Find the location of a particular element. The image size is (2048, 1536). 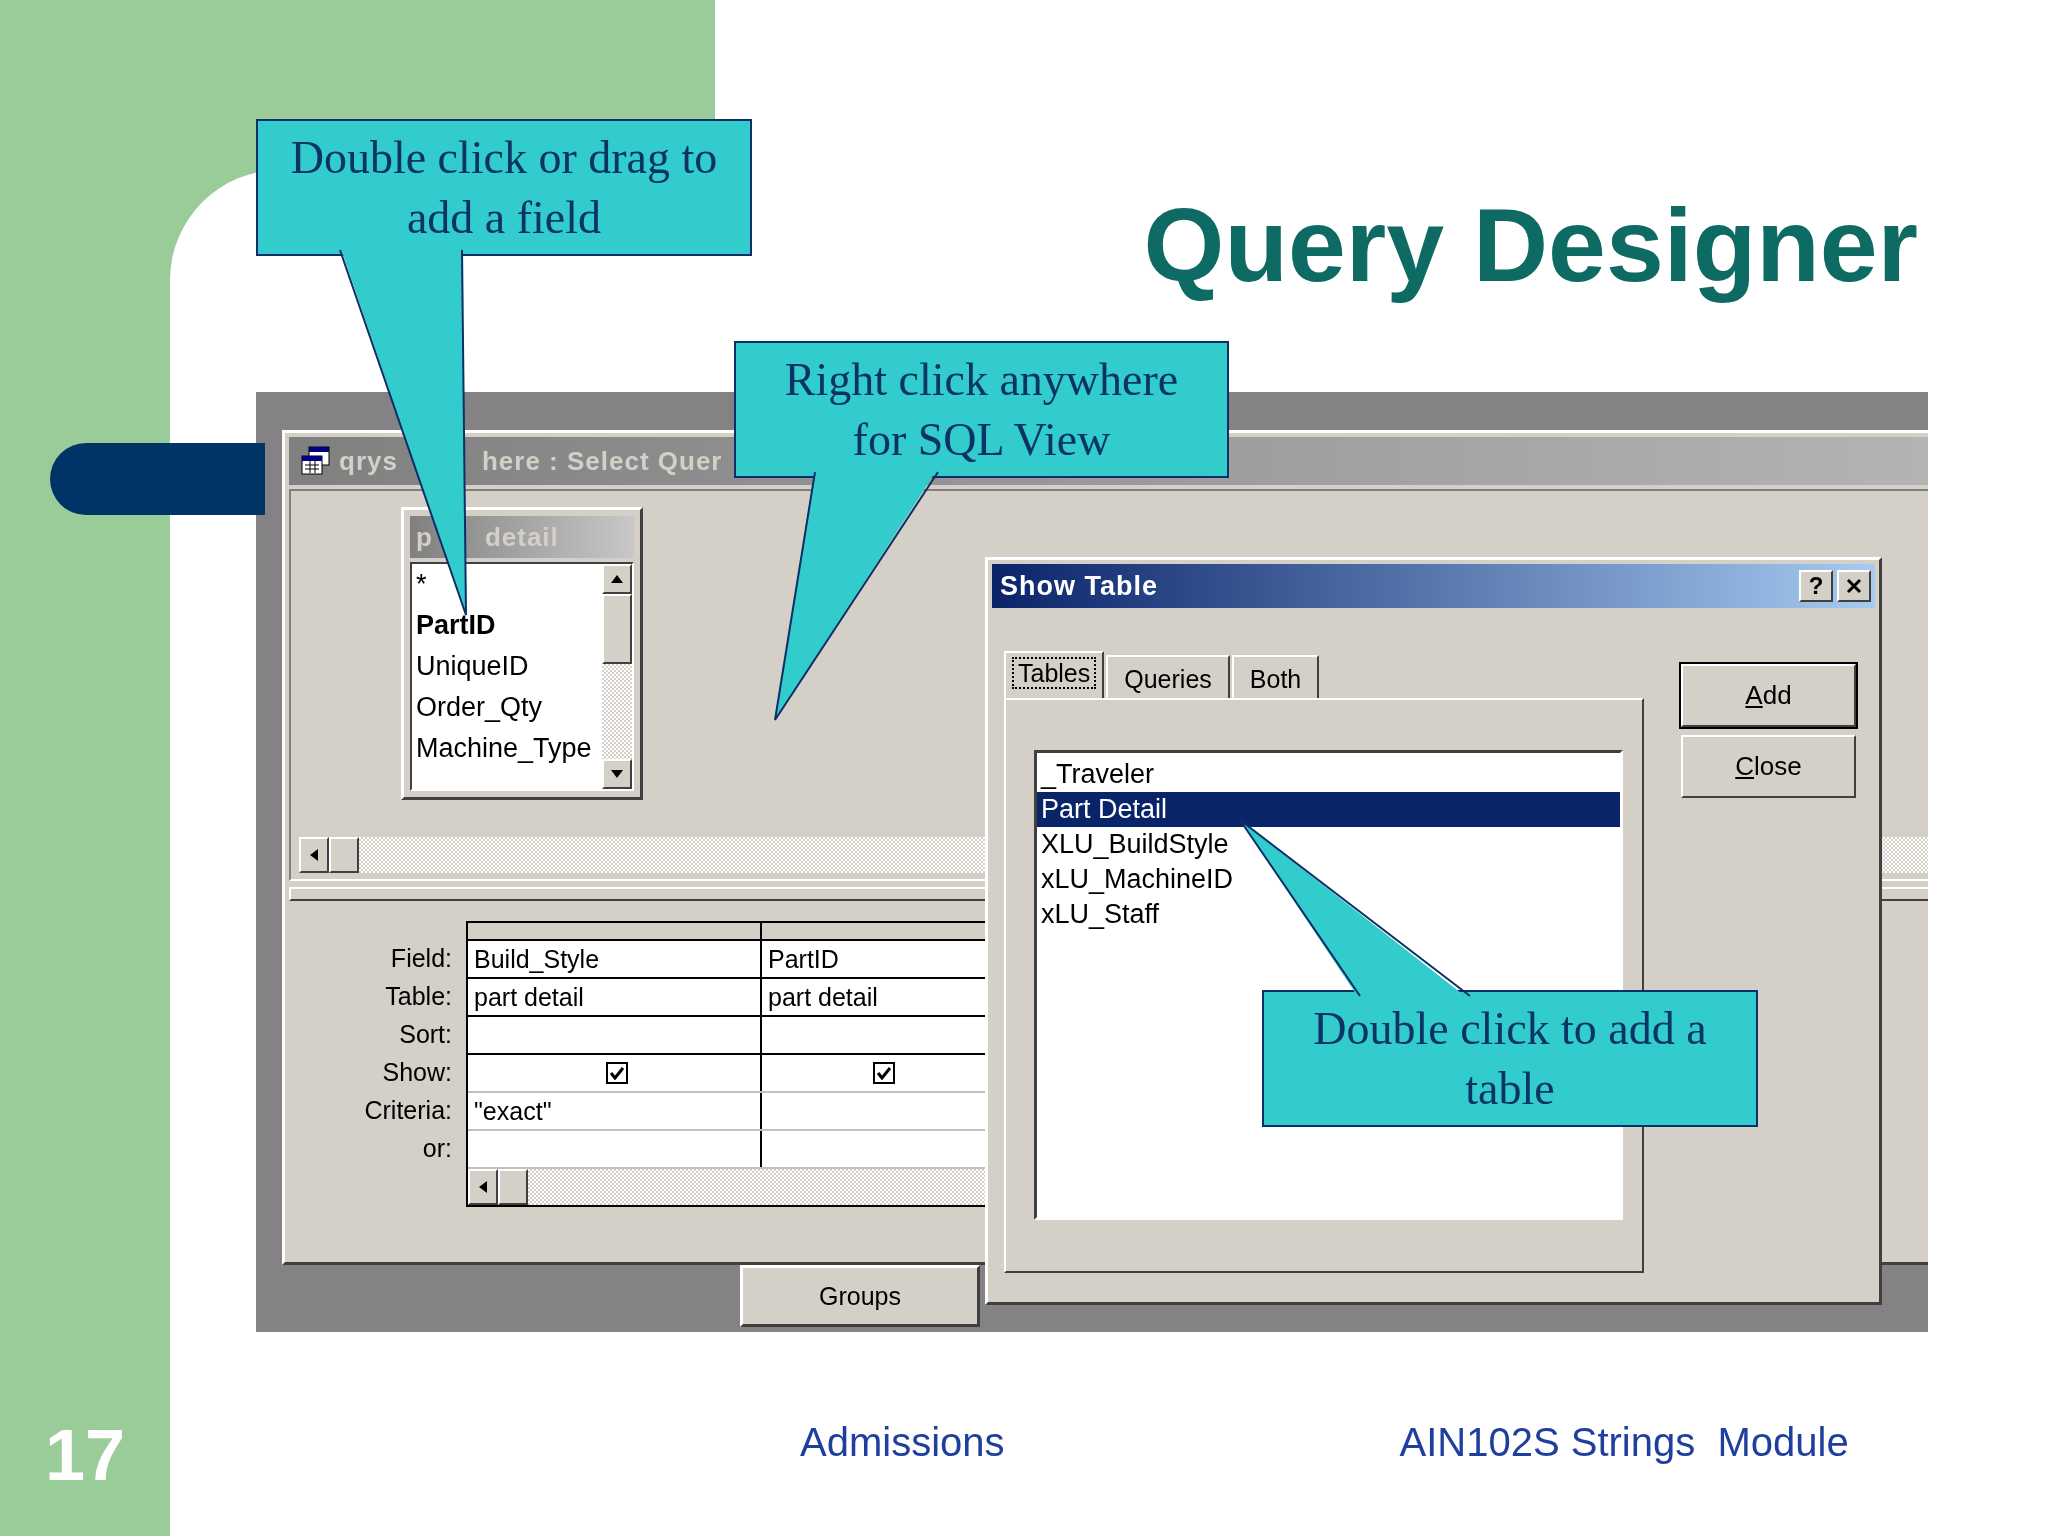

dialog-tab: Queries is located at coordinates (1168, 676).